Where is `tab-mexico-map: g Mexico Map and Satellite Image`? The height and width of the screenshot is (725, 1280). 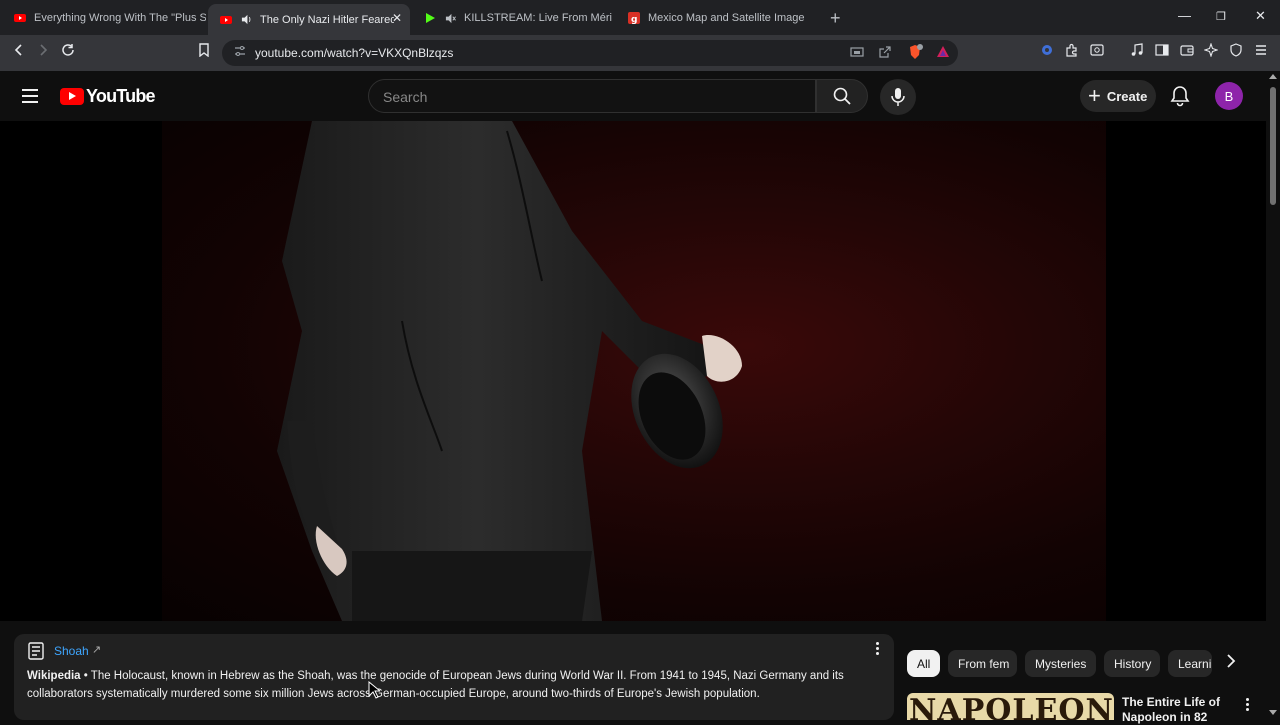 tab-mexico-map: g Mexico Map and Satellite Image is located at coordinates (718, 18).